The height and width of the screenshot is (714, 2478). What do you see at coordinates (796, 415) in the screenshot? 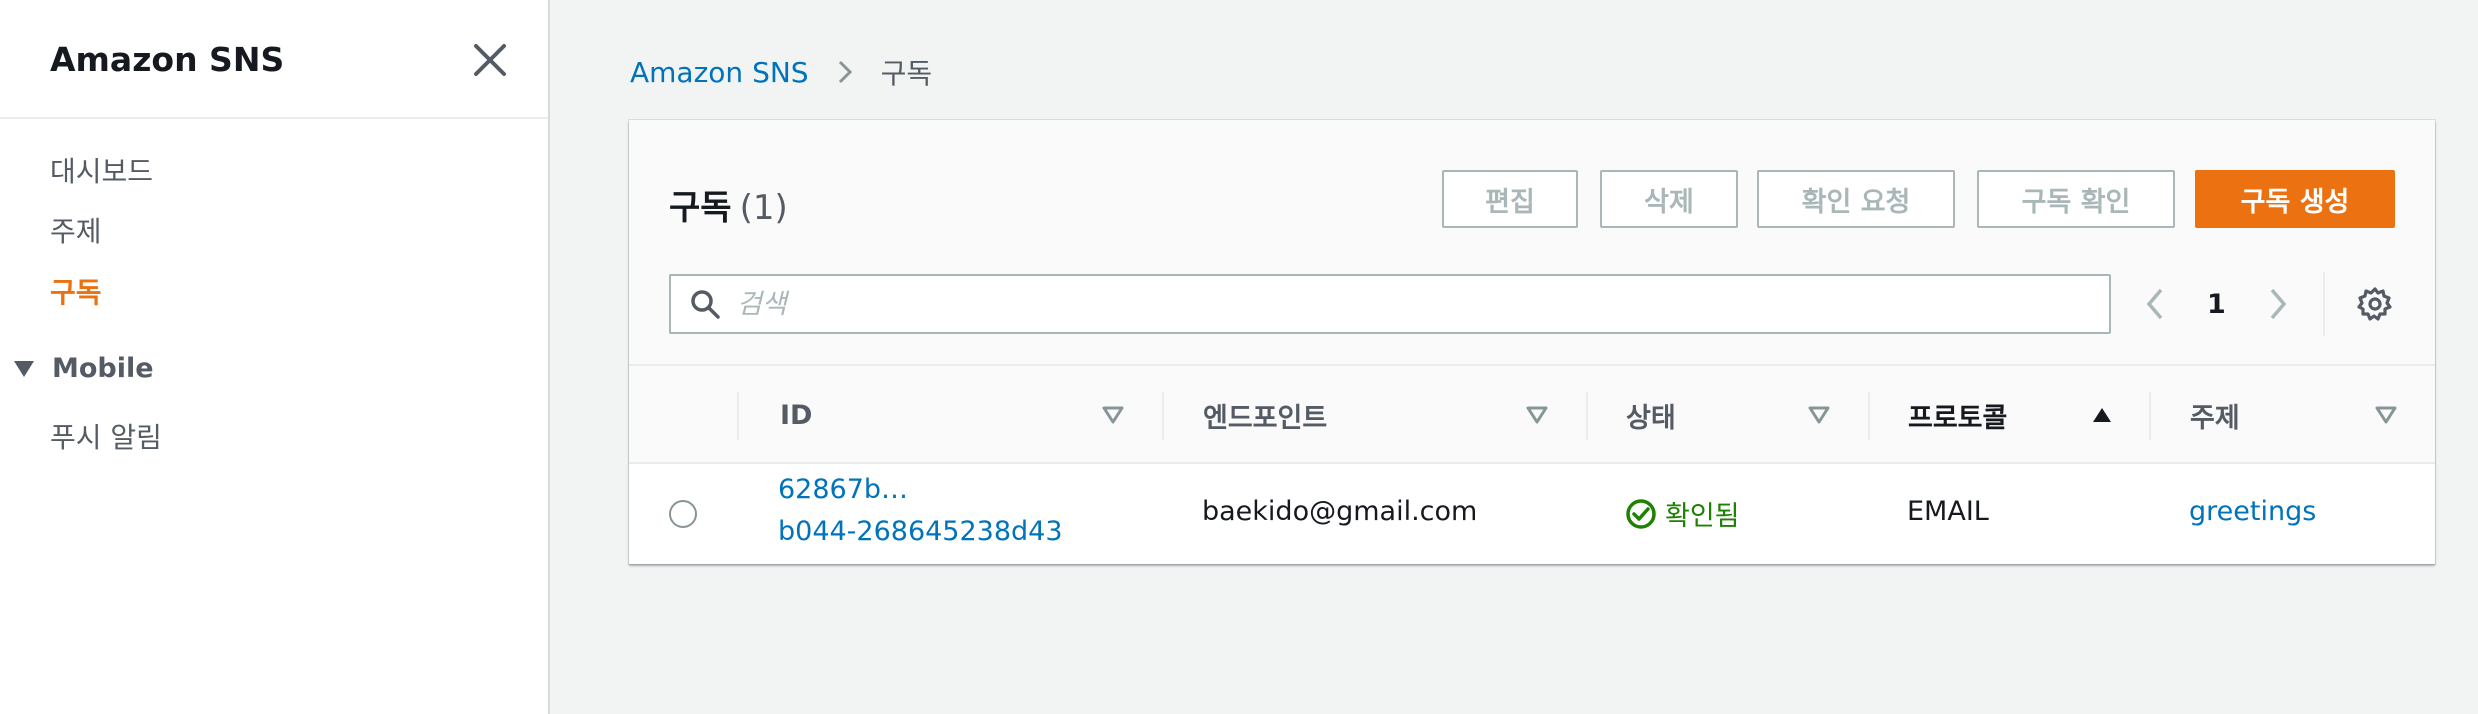
I see `column-header-id: ID` at bounding box center [796, 415].